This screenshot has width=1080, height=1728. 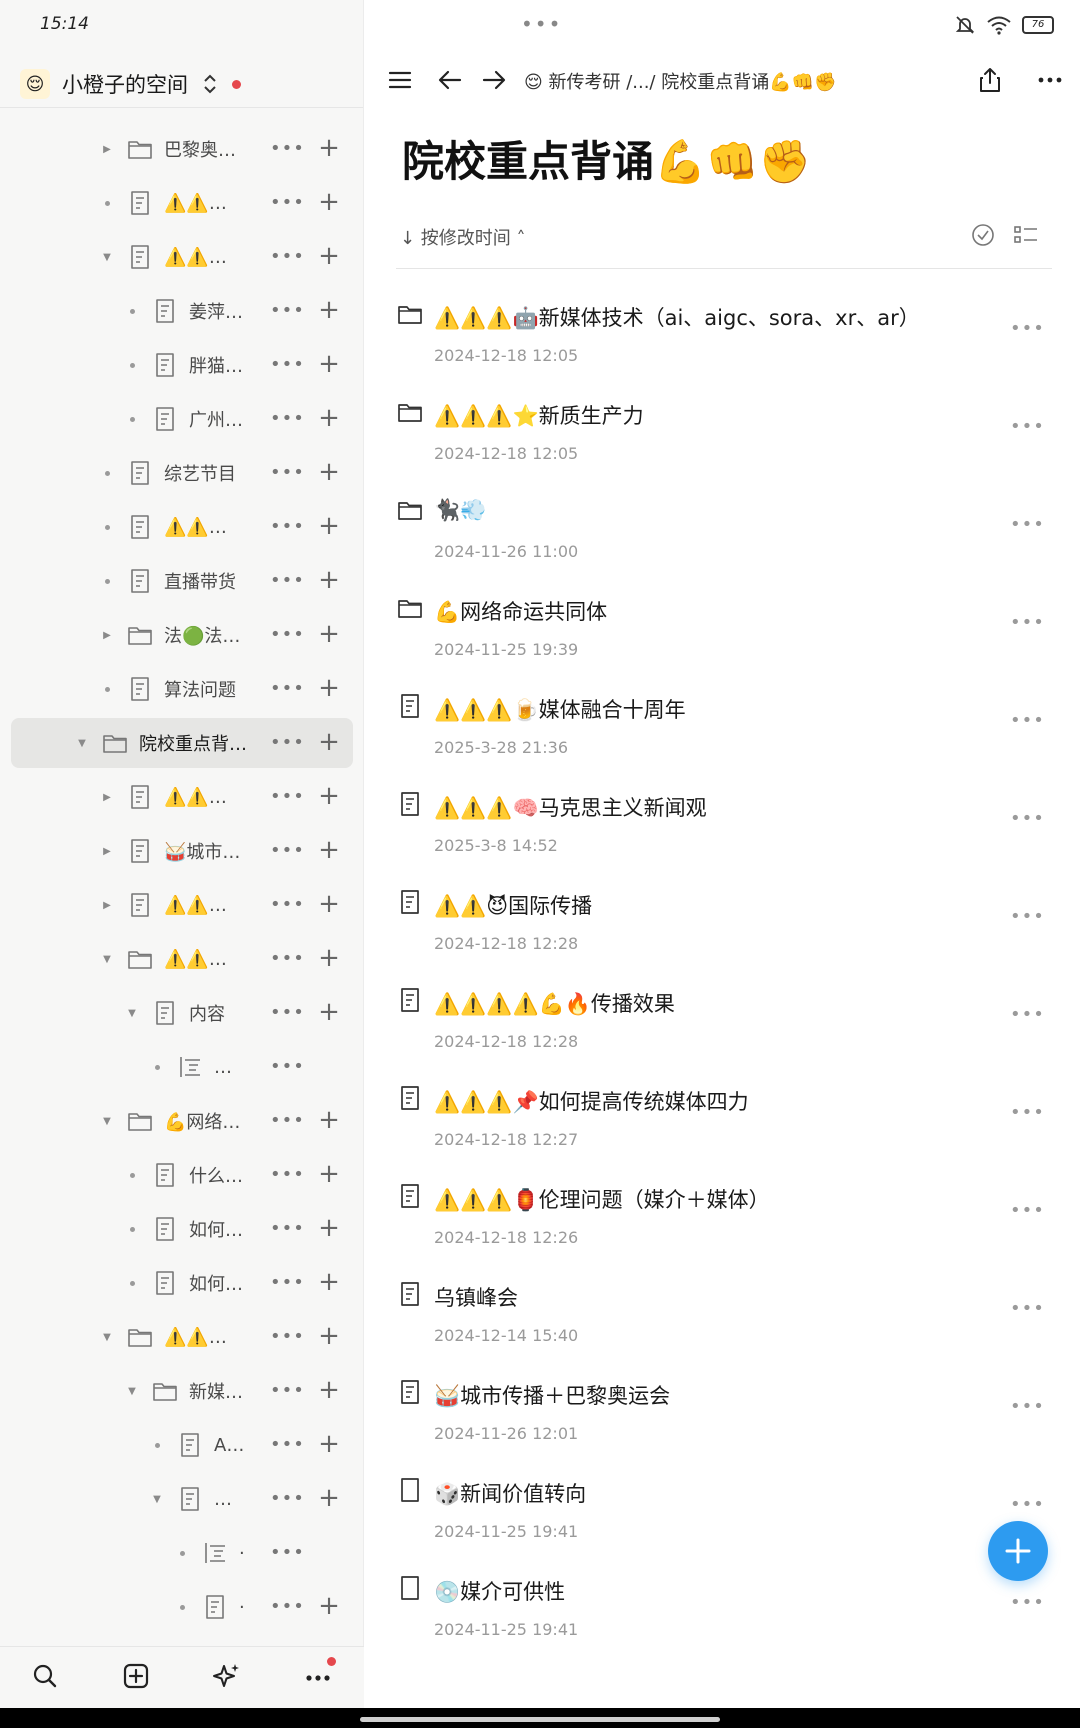 What do you see at coordinates (400, 80) in the screenshot?
I see `menu-icon` at bounding box center [400, 80].